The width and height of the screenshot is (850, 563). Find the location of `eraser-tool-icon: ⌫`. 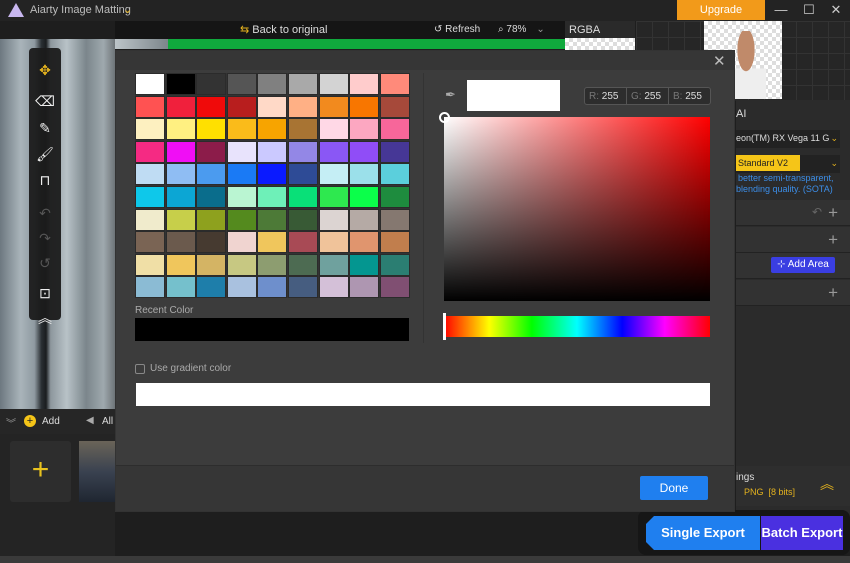

eraser-tool-icon: ⌫ is located at coordinates (45, 101).